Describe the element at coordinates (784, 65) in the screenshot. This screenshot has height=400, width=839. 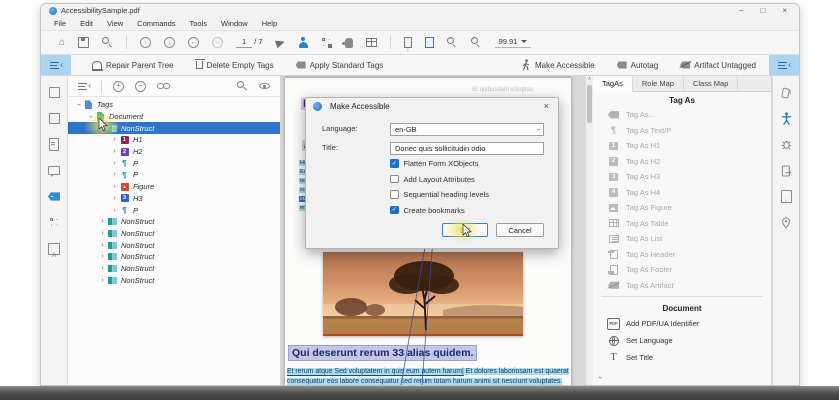
I see `panel-collapse-right-button` at that location.